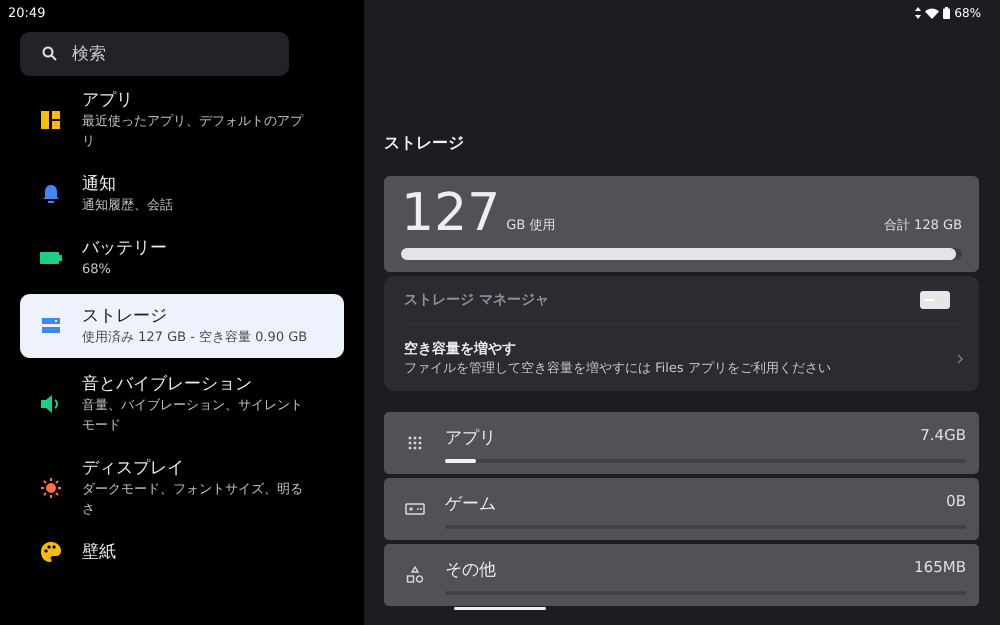  Describe the element at coordinates (182, 258) in the screenshot. I see `sidebar-item: バッテリー 68%` at that location.